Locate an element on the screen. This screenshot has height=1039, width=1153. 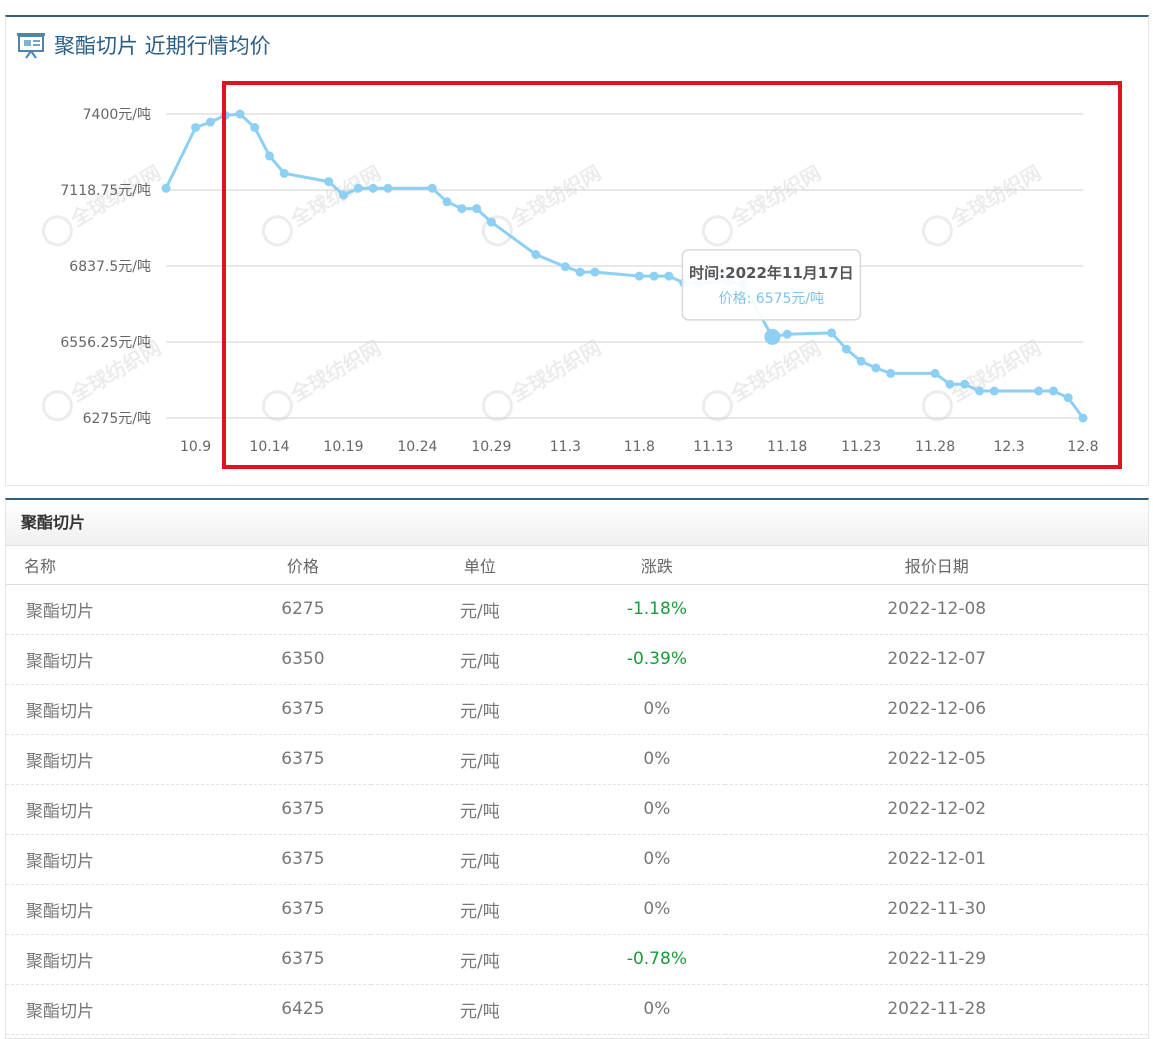
table-row: 聚酯切片 6375 元/吨 0% 2022-11-30 is located at coordinates (577, 909).